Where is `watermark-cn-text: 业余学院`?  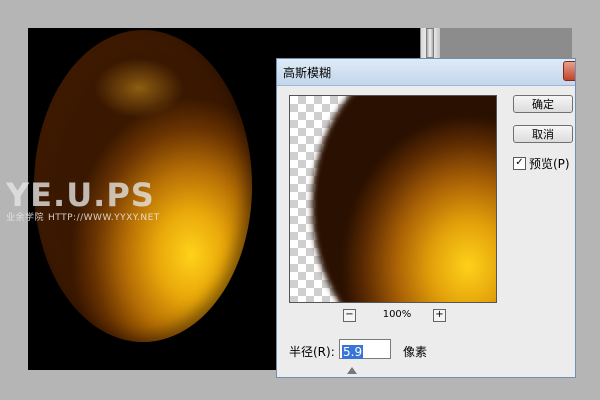
watermark-cn-text: 业余学院 is located at coordinates (25, 218).